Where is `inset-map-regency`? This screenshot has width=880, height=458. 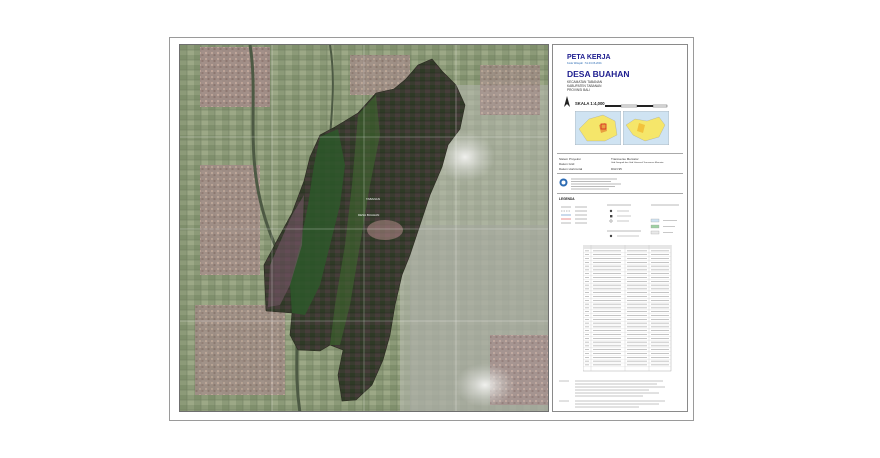
inset-map-regency is located at coordinates (598, 128).